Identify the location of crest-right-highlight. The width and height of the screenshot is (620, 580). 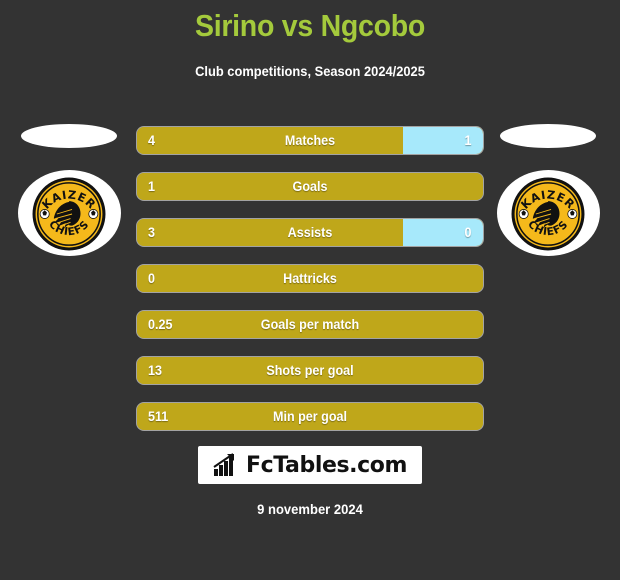
(548, 136).